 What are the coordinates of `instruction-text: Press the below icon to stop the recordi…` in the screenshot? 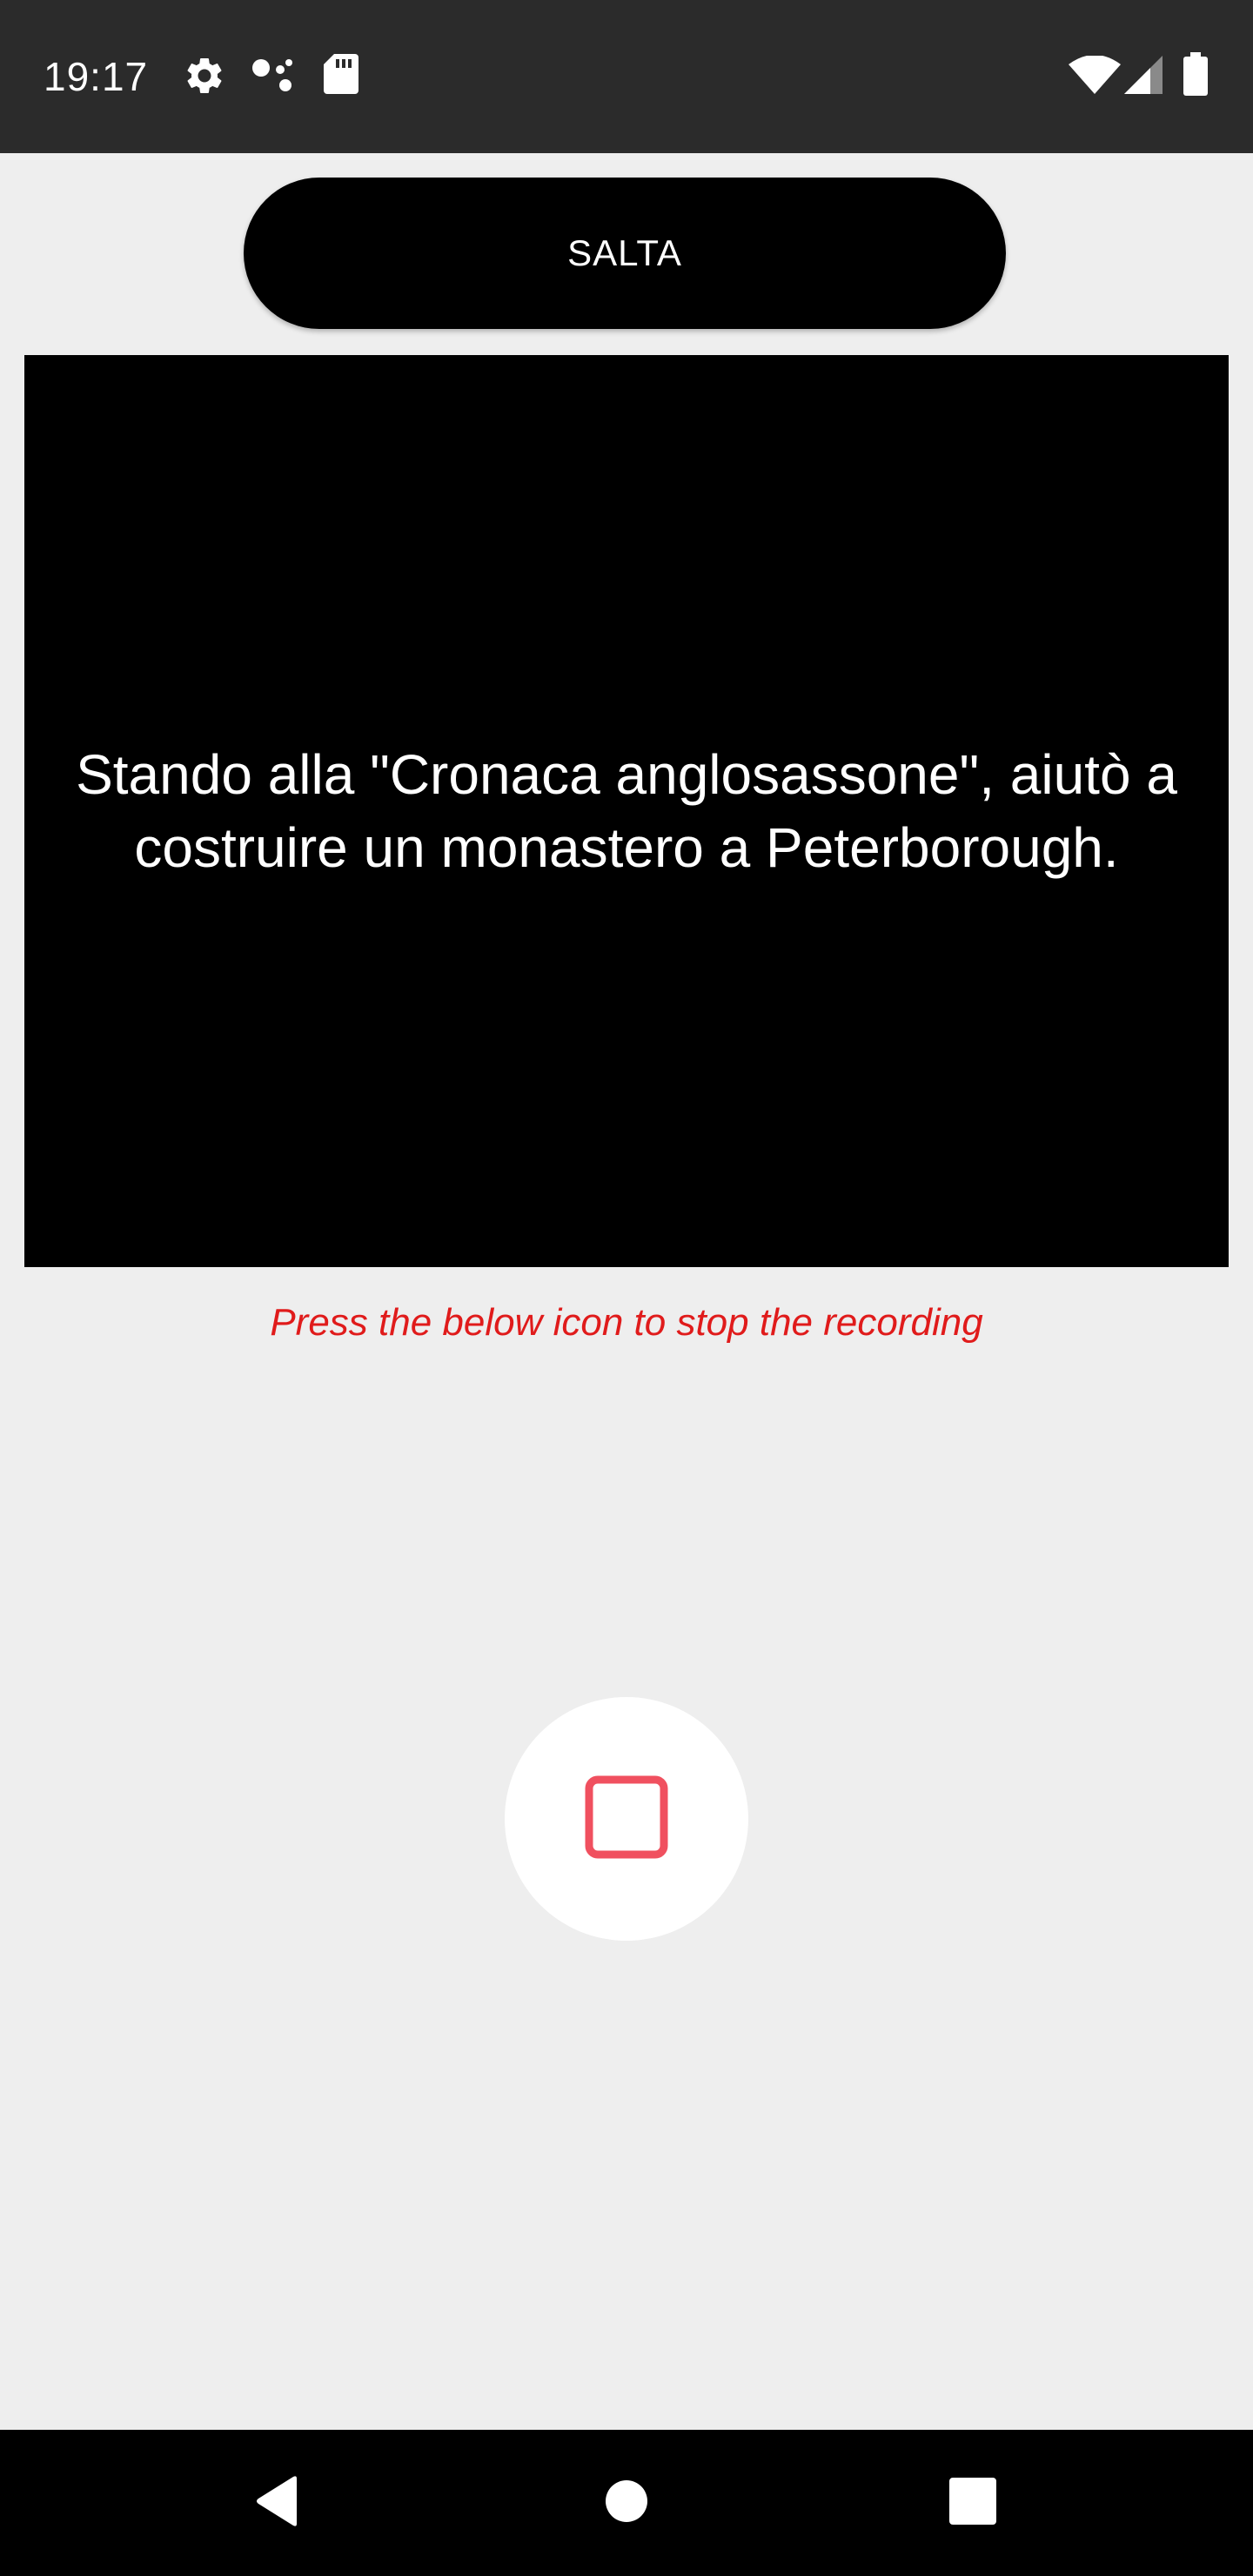 It's located at (626, 1322).